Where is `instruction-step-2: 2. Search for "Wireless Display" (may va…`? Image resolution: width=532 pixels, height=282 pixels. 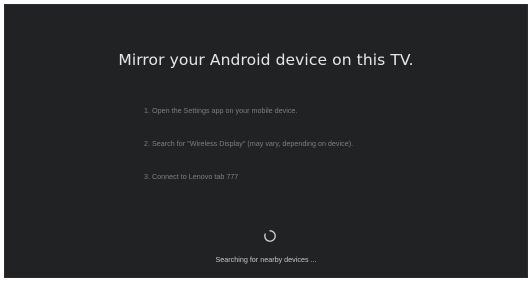 instruction-step-2: 2. Search for "Wireless Display" (may va… is located at coordinates (249, 143).